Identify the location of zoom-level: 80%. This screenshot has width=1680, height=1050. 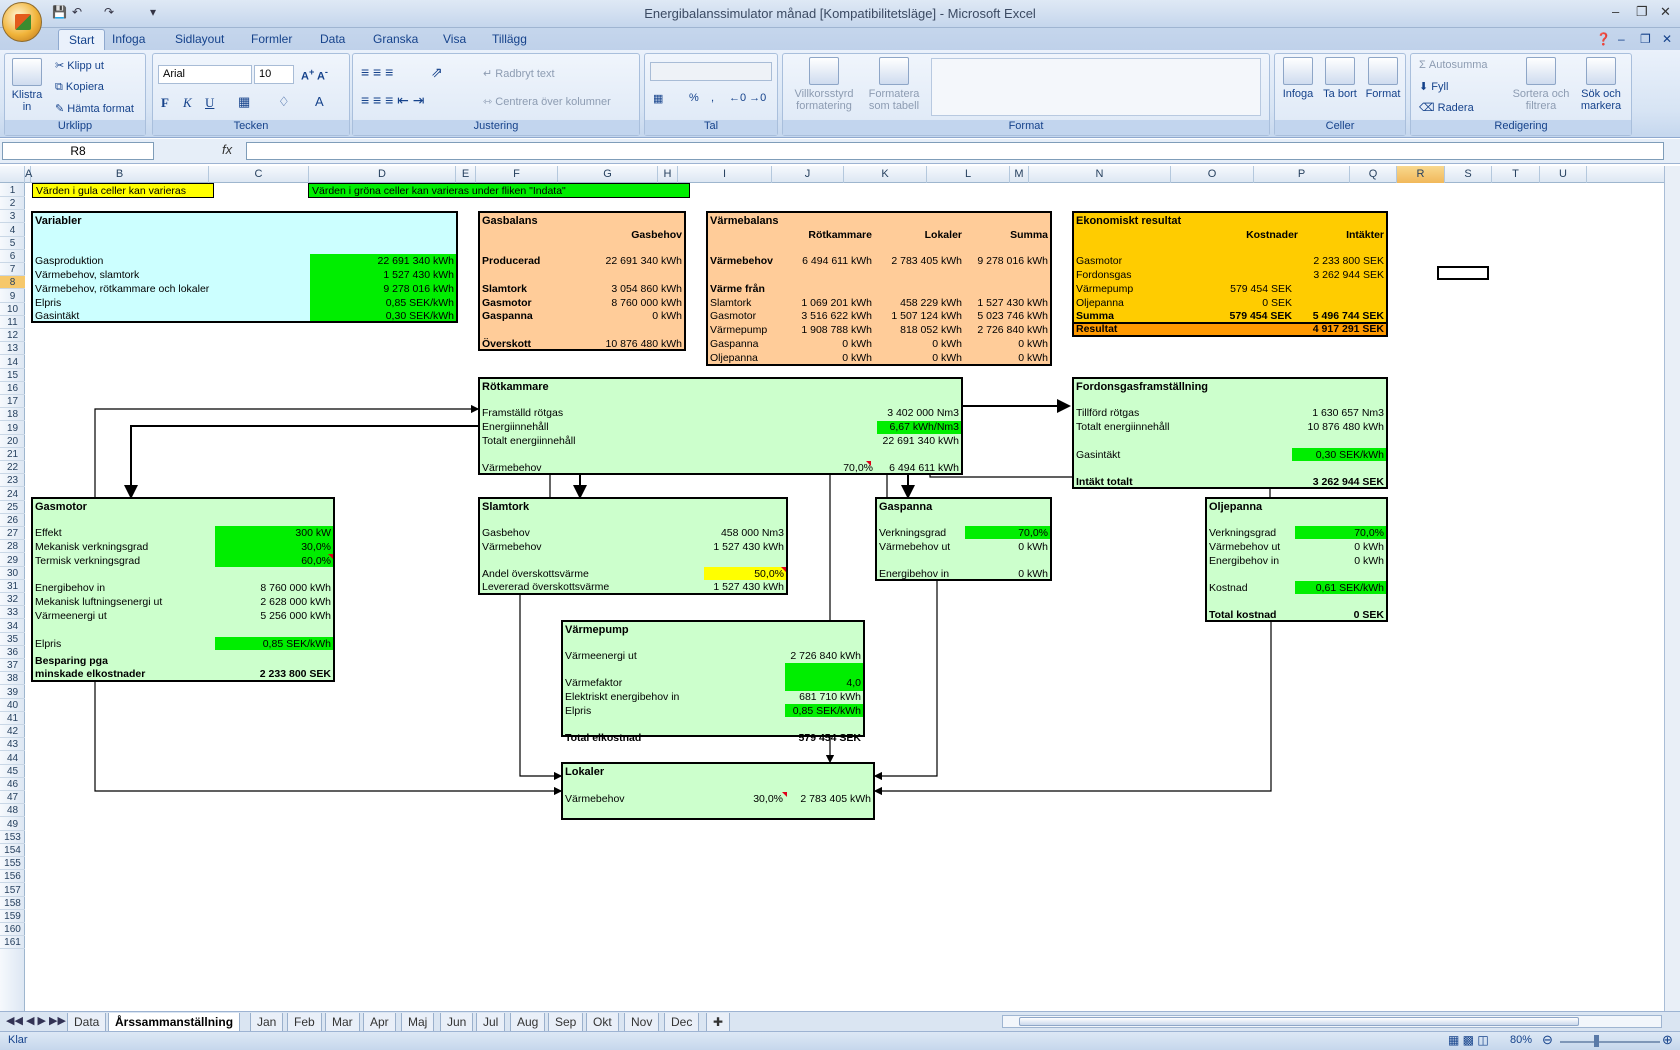
(1521, 1040).